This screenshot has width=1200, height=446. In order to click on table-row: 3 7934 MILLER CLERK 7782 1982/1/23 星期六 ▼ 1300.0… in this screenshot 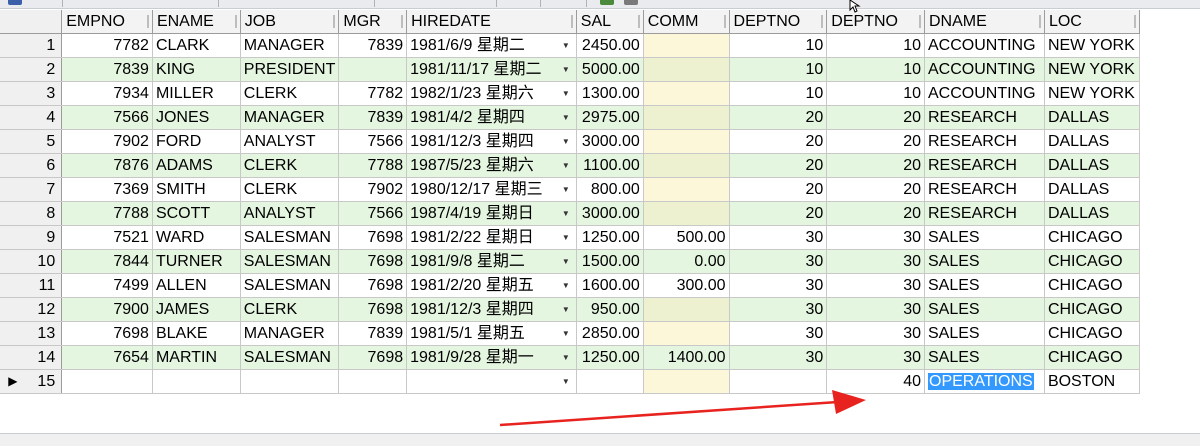, I will do `click(570, 93)`.